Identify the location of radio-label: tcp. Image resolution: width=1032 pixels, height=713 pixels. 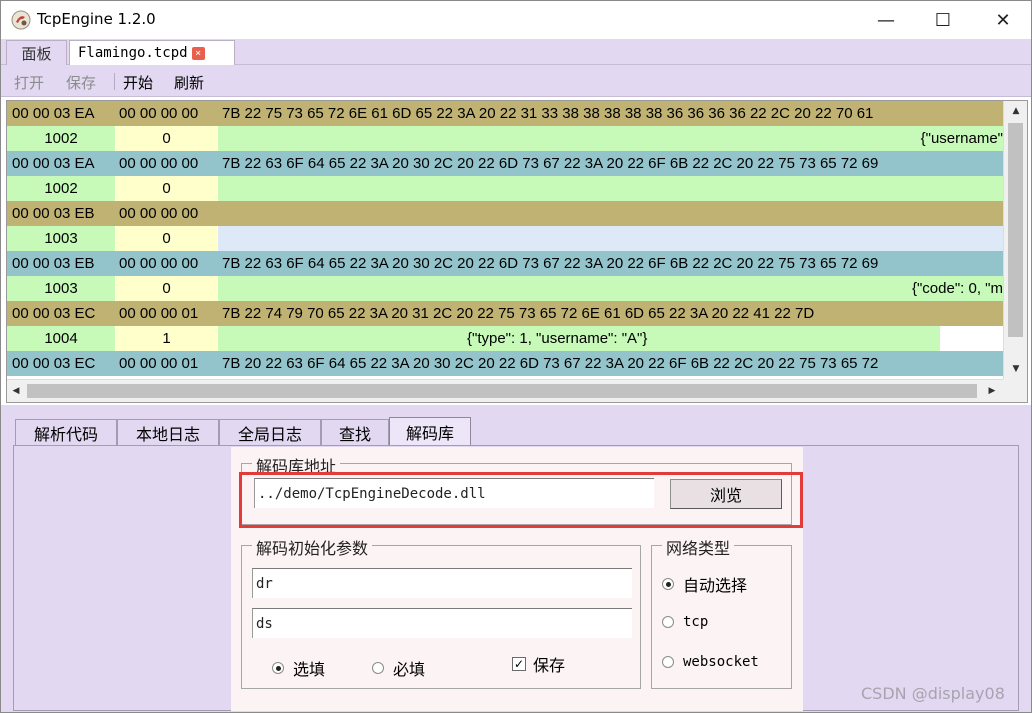
(696, 622).